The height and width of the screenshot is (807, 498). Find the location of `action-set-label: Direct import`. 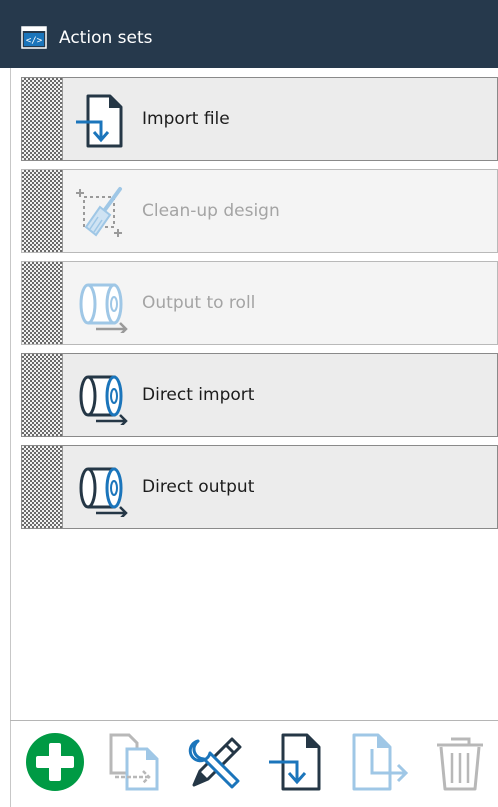

action-set-label: Direct import is located at coordinates (198, 395).